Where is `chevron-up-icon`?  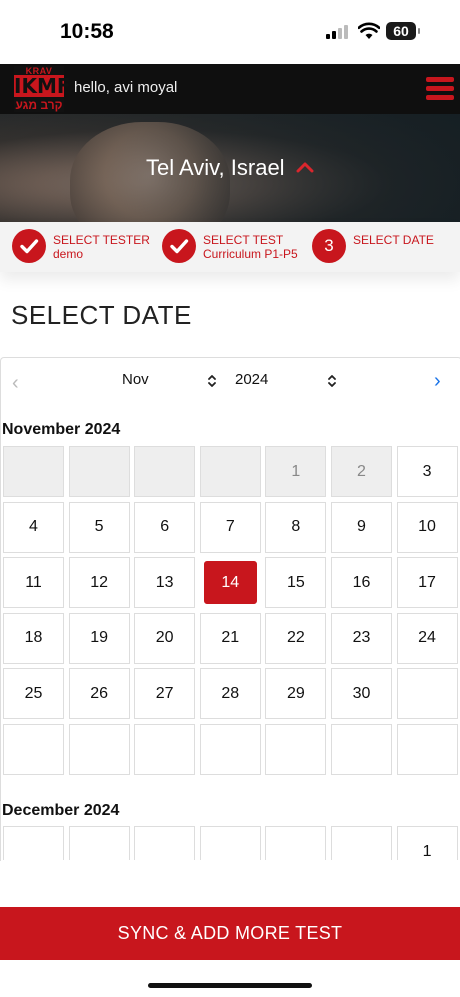 chevron-up-icon is located at coordinates (305, 167).